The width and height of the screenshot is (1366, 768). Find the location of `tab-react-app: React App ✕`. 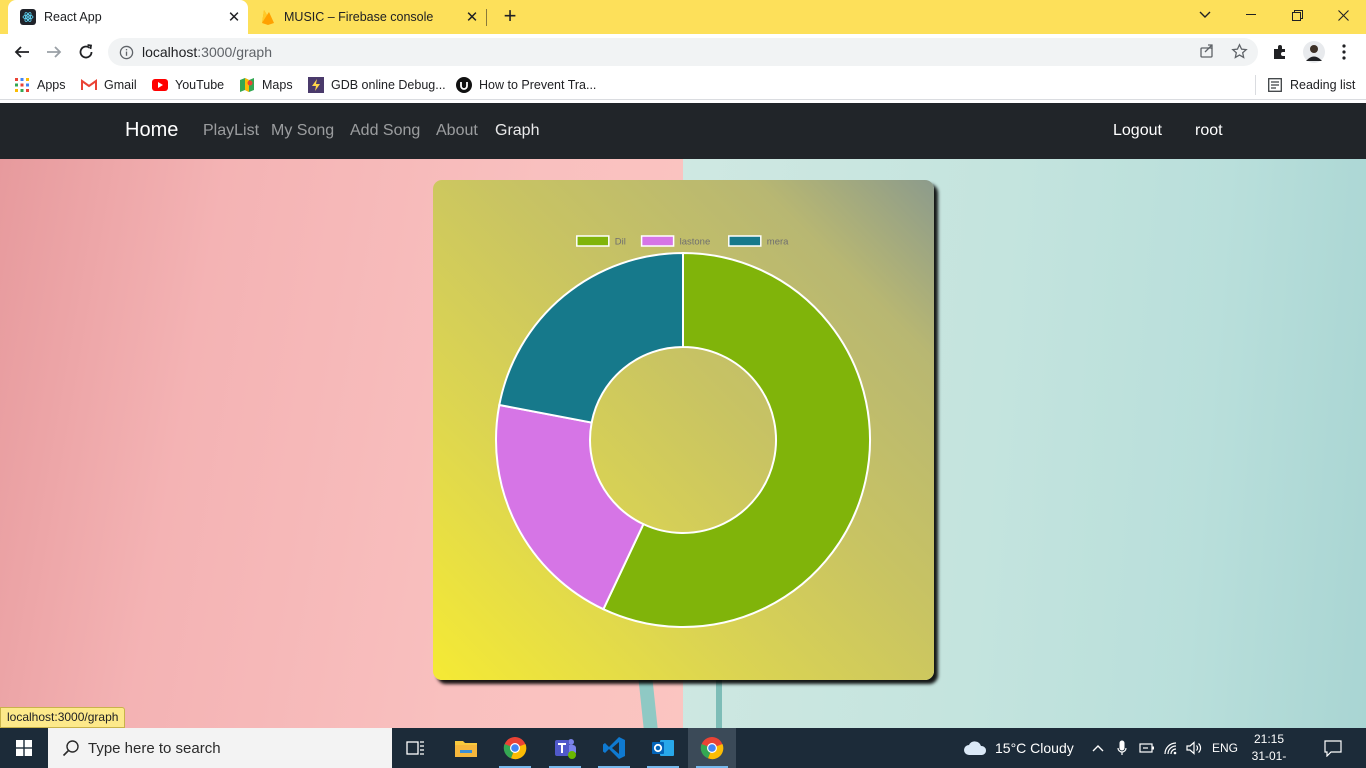

tab-react-app: React App ✕ is located at coordinates (128, 17).